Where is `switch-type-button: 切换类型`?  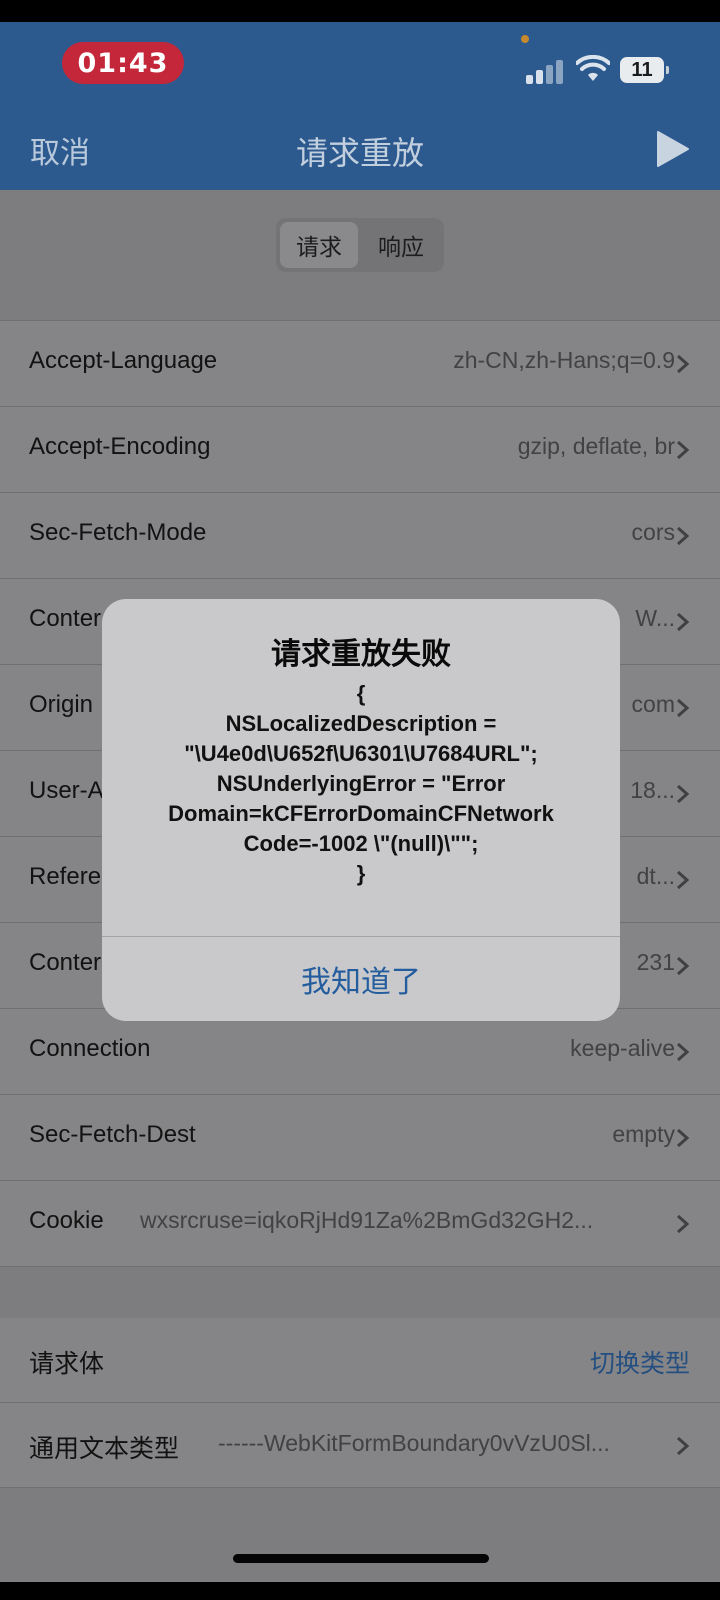
switch-type-button: 切换类型 is located at coordinates (640, 1362).